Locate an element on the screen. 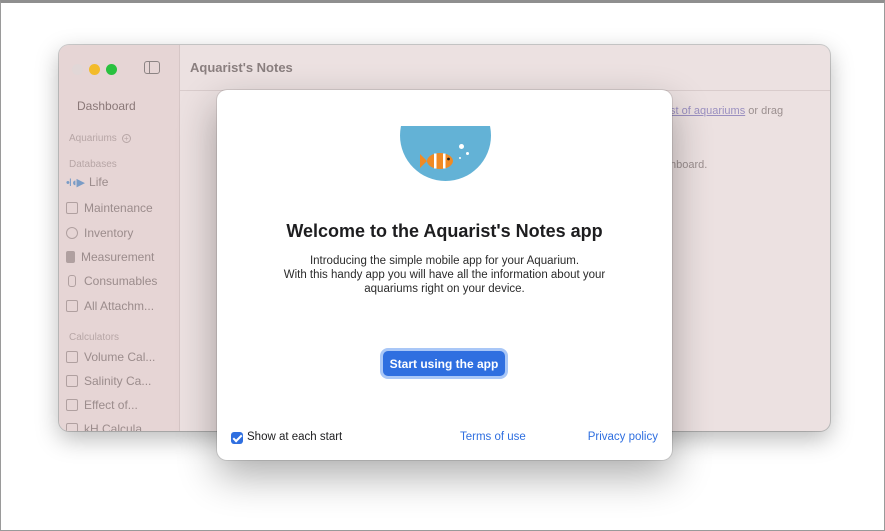 Image resolution: width=885 pixels, height=531 pixels. sidebar-toggle-icon is located at coordinates (152, 67).